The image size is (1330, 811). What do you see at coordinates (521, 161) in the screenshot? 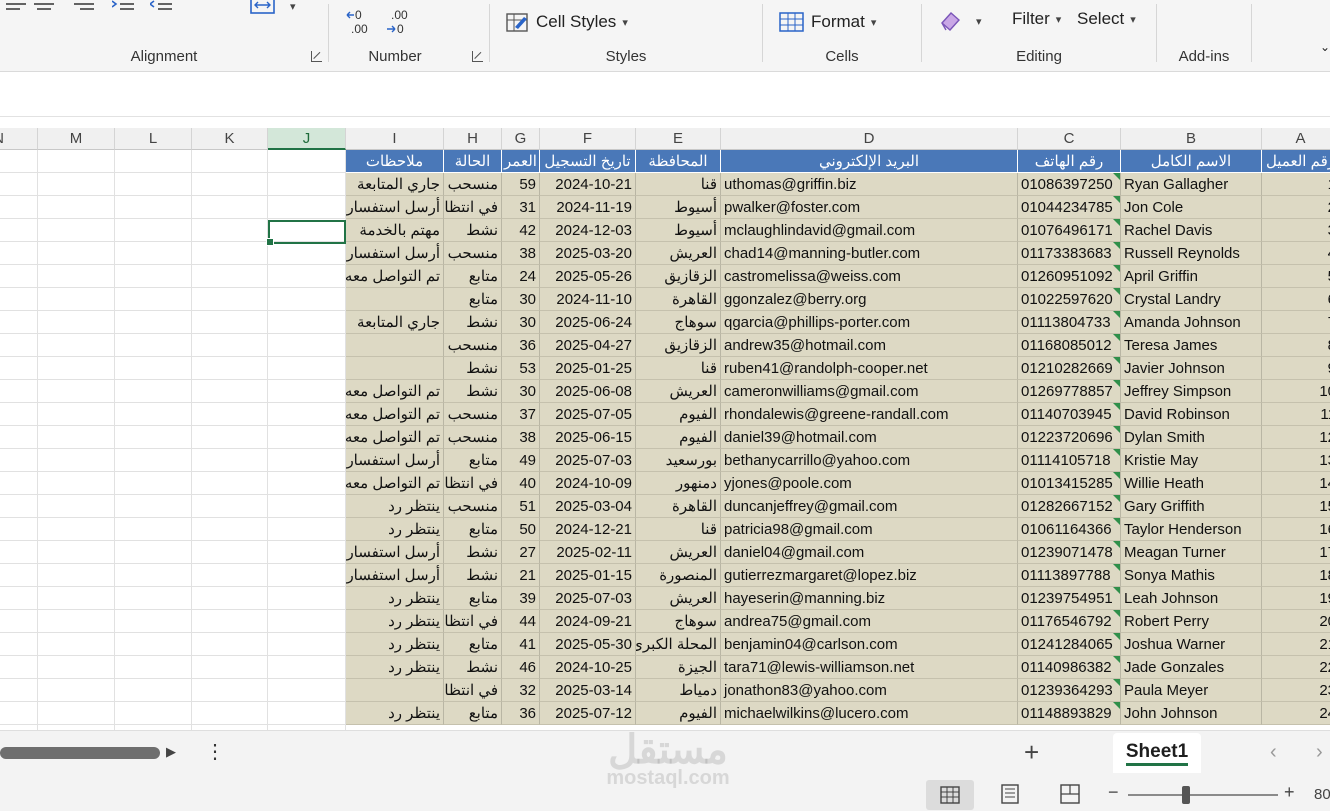
I see `table-header-cell: العمر` at bounding box center [521, 161].